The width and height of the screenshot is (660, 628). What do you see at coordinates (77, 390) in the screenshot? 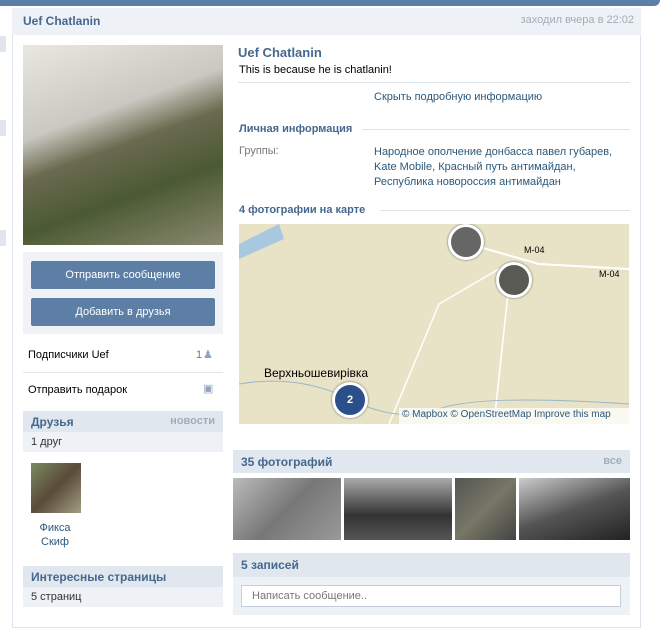
I see `send-gift-link: Отправить подарок` at bounding box center [77, 390].